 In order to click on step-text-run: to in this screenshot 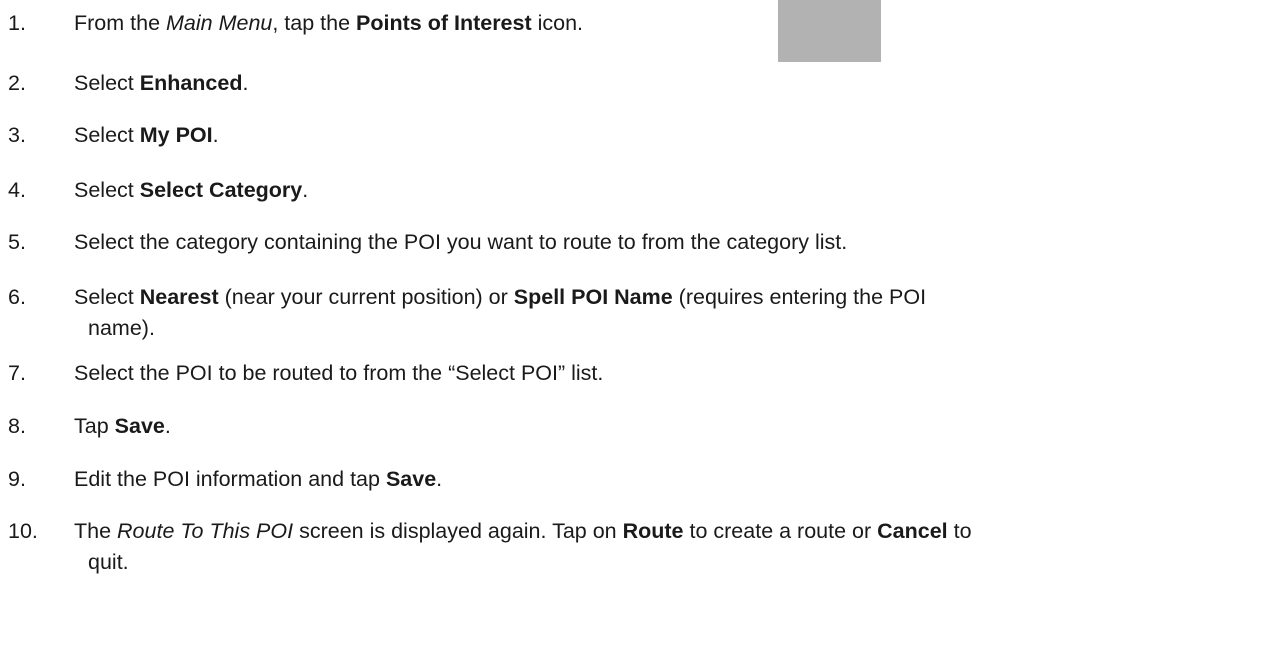, I will do `click(959, 531)`.